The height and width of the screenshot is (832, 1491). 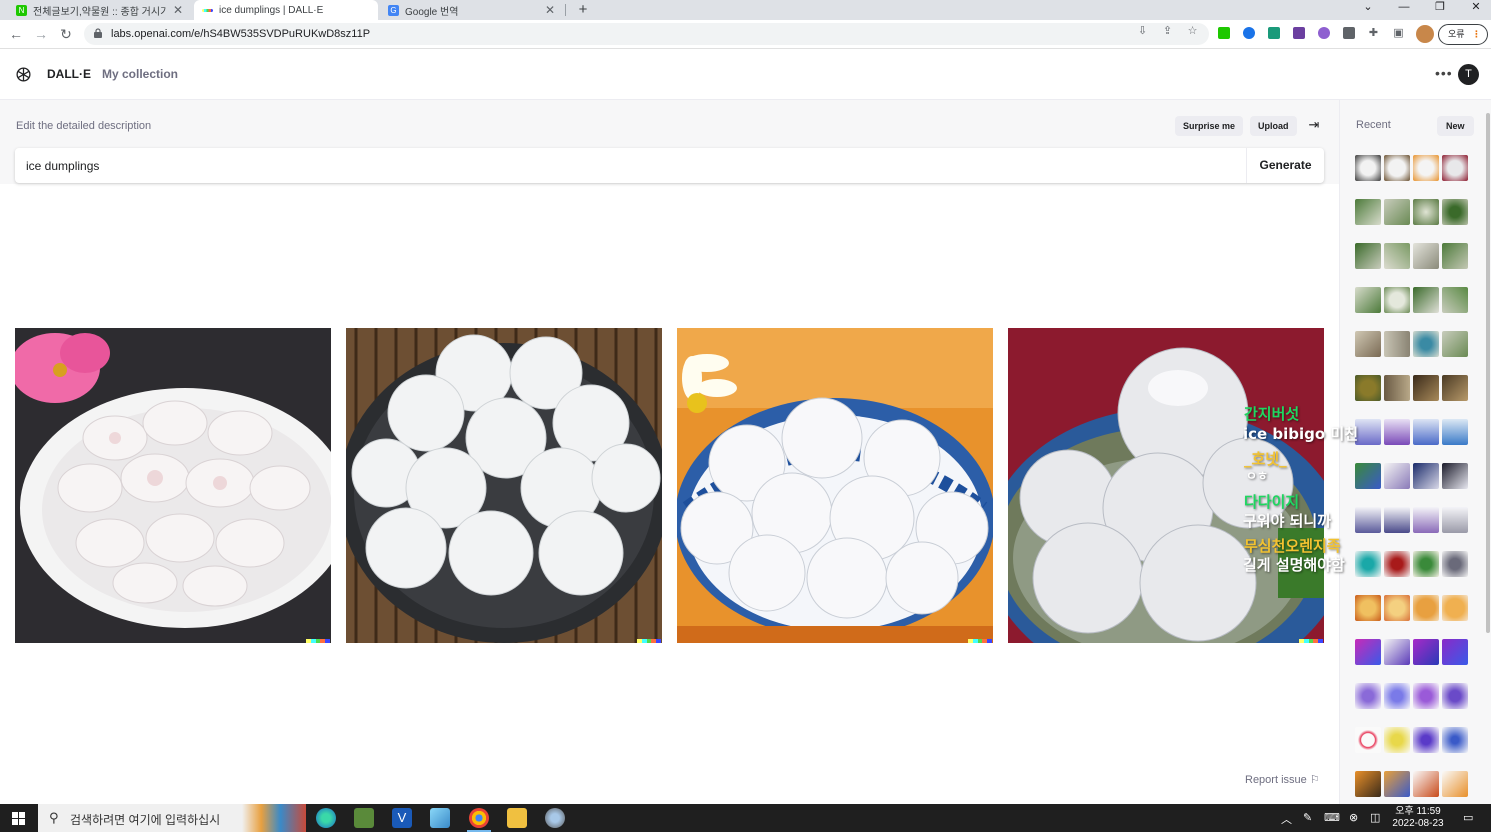 I want to click on taskbar-clock: 오후 11:59 2022-08-23, so click(x=1418, y=818).